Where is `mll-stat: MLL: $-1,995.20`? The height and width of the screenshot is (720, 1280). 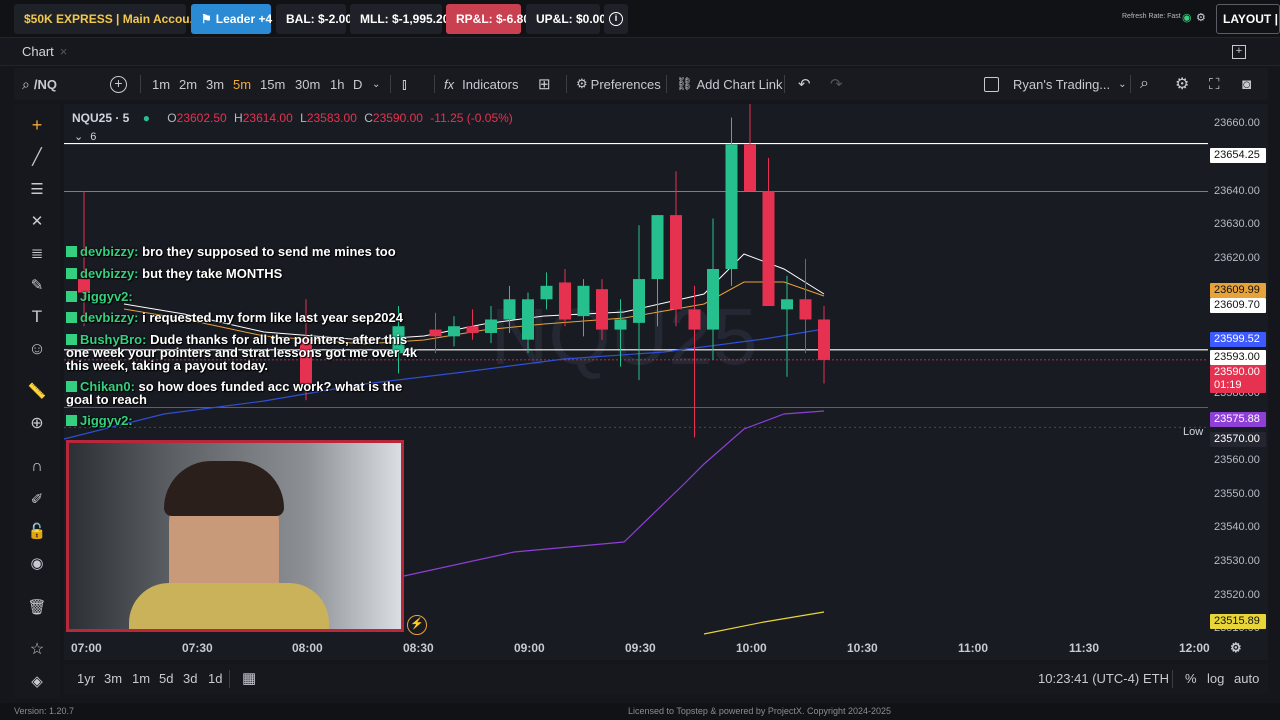 mll-stat: MLL: $-1,995.20 is located at coordinates (399, 19).